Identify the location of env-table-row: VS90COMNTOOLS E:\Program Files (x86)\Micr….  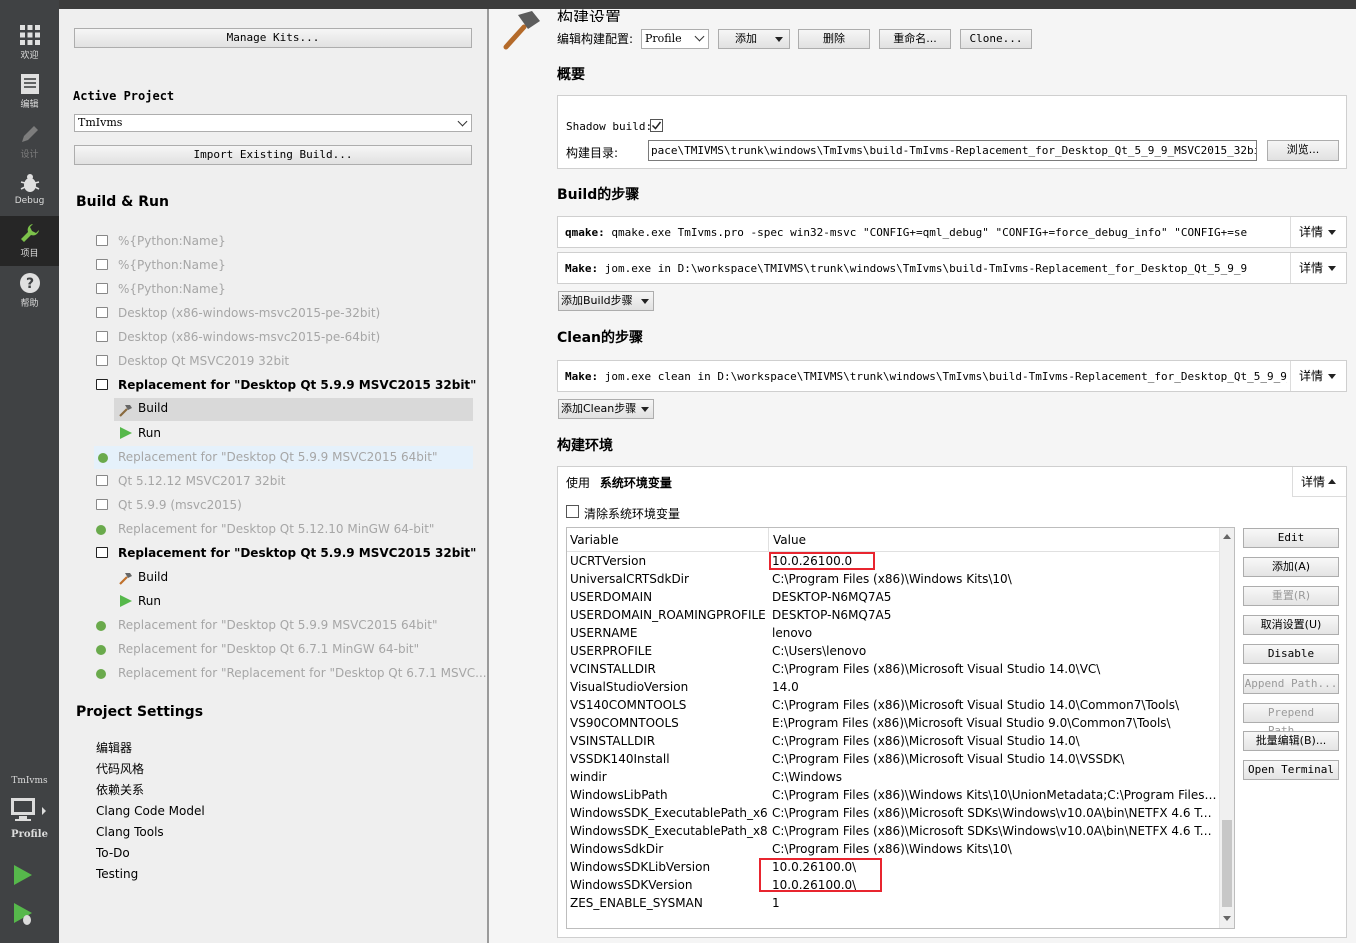
(893, 723).